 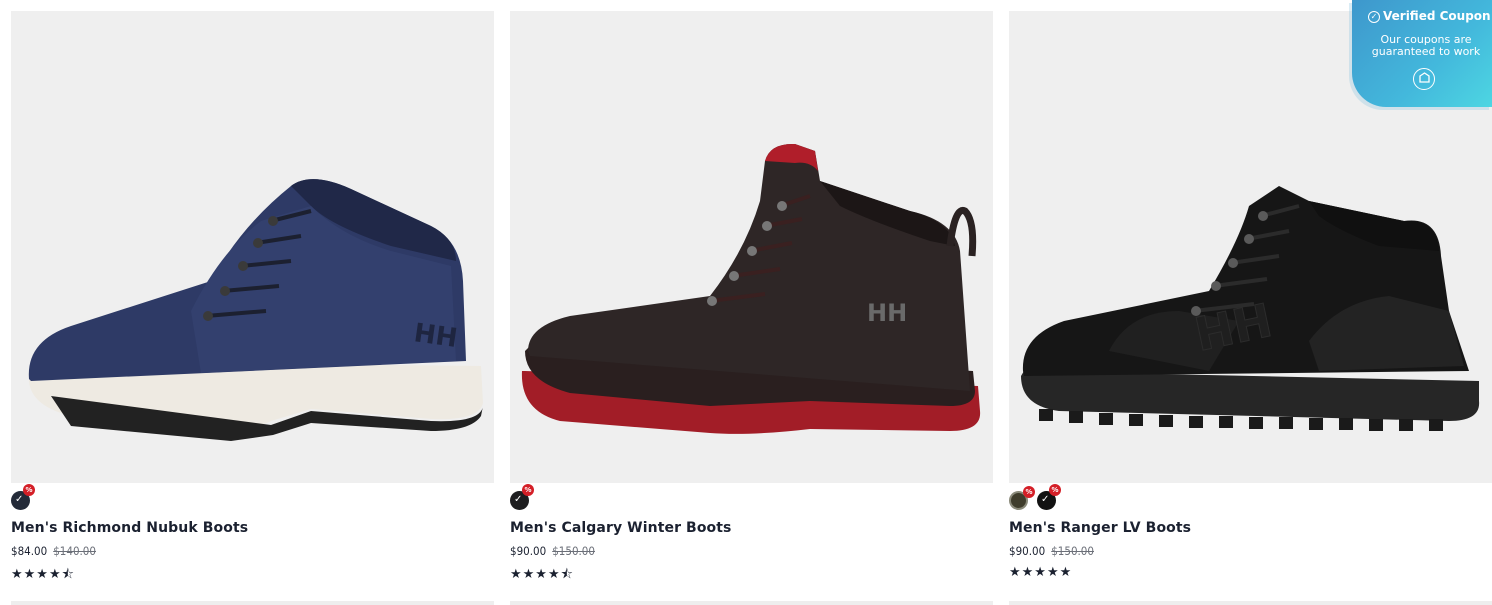 I want to click on coupon-title-text: Verified Coupon, so click(x=1437, y=16).